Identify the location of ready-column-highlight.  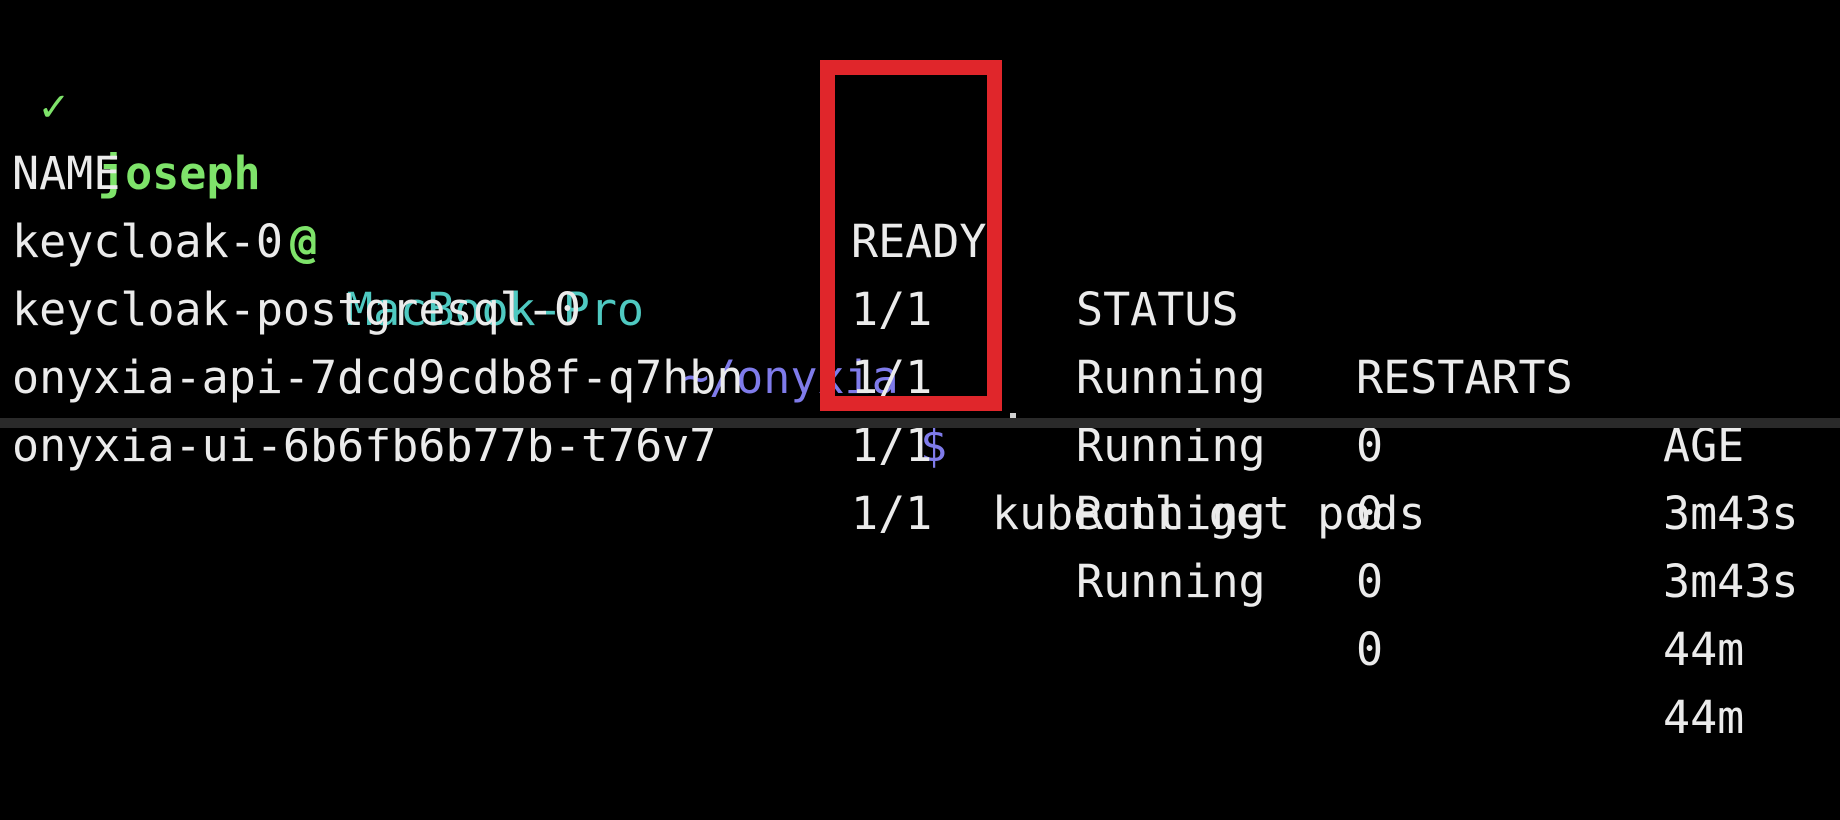
(911, 235).